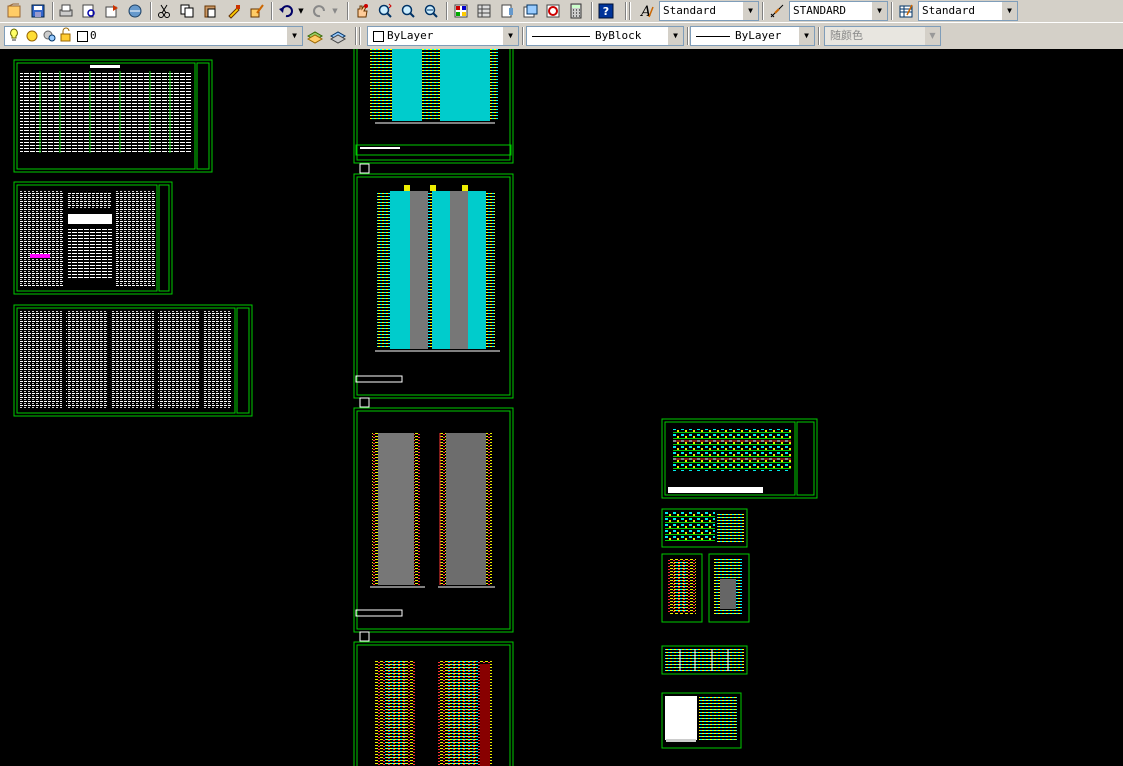  Describe the element at coordinates (14, 11) in the screenshot. I see `new-icon` at that location.